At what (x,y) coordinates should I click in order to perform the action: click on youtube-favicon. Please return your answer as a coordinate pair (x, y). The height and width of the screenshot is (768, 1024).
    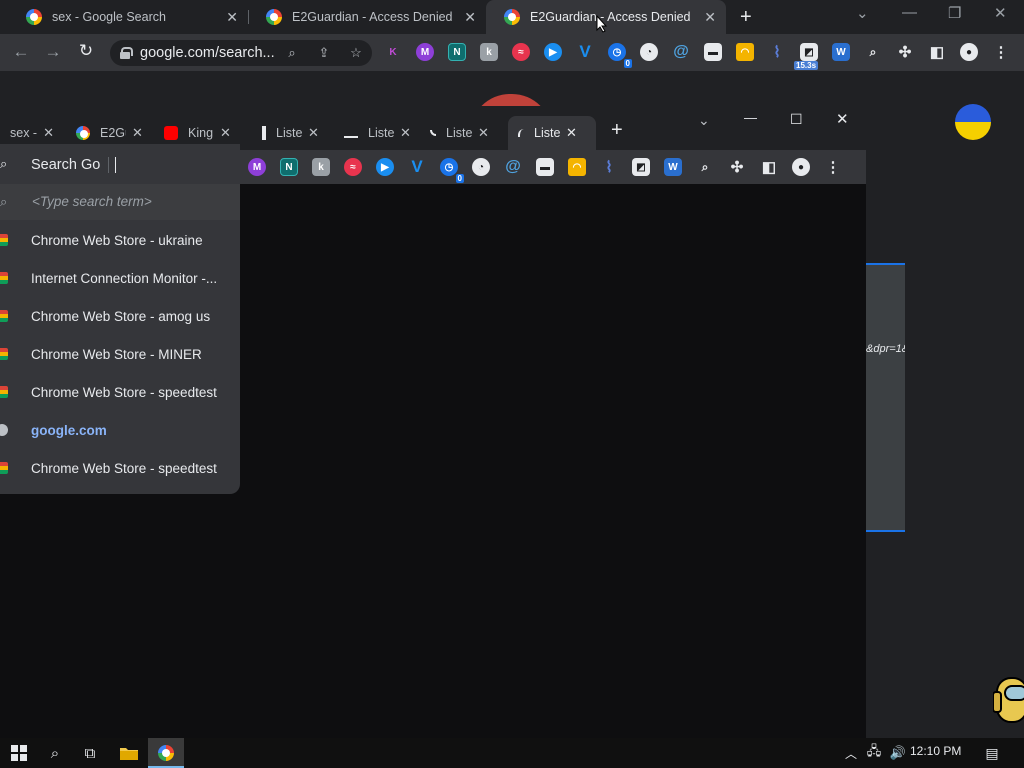
    Looking at the image, I should click on (171, 133).